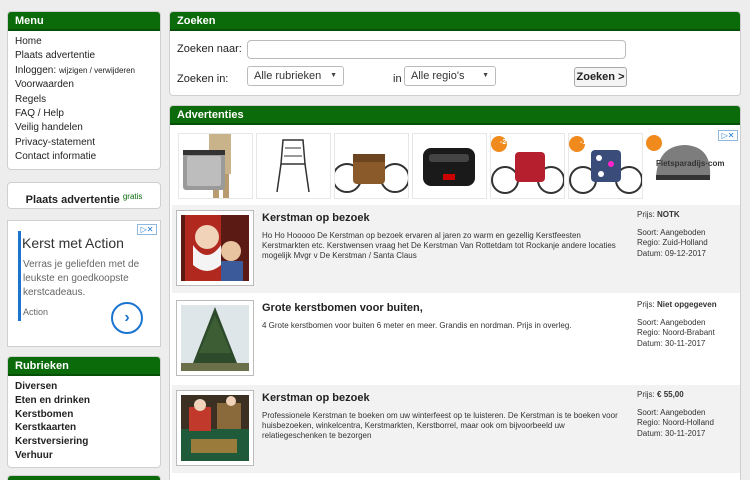  What do you see at coordinates (35, 70) in the screenshot?
I see `login-link: Inloggen:` at bounding box center [35, 70].